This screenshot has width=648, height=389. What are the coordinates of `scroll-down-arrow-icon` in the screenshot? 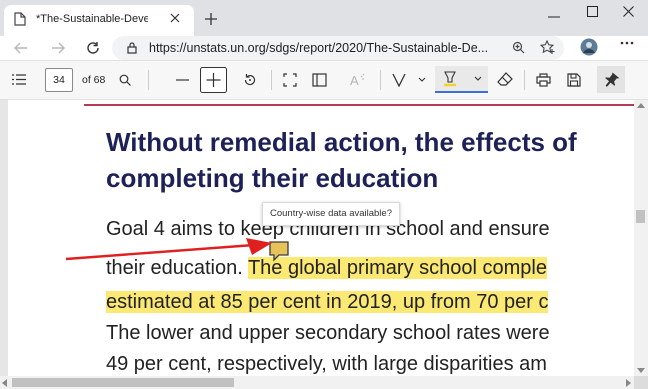 It's located at (641, 370).